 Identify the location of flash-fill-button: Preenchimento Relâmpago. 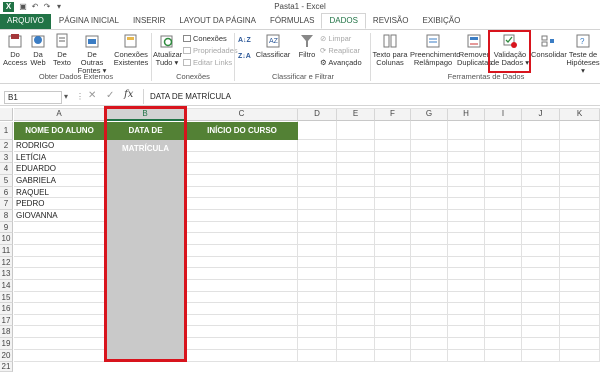
(435, 50).